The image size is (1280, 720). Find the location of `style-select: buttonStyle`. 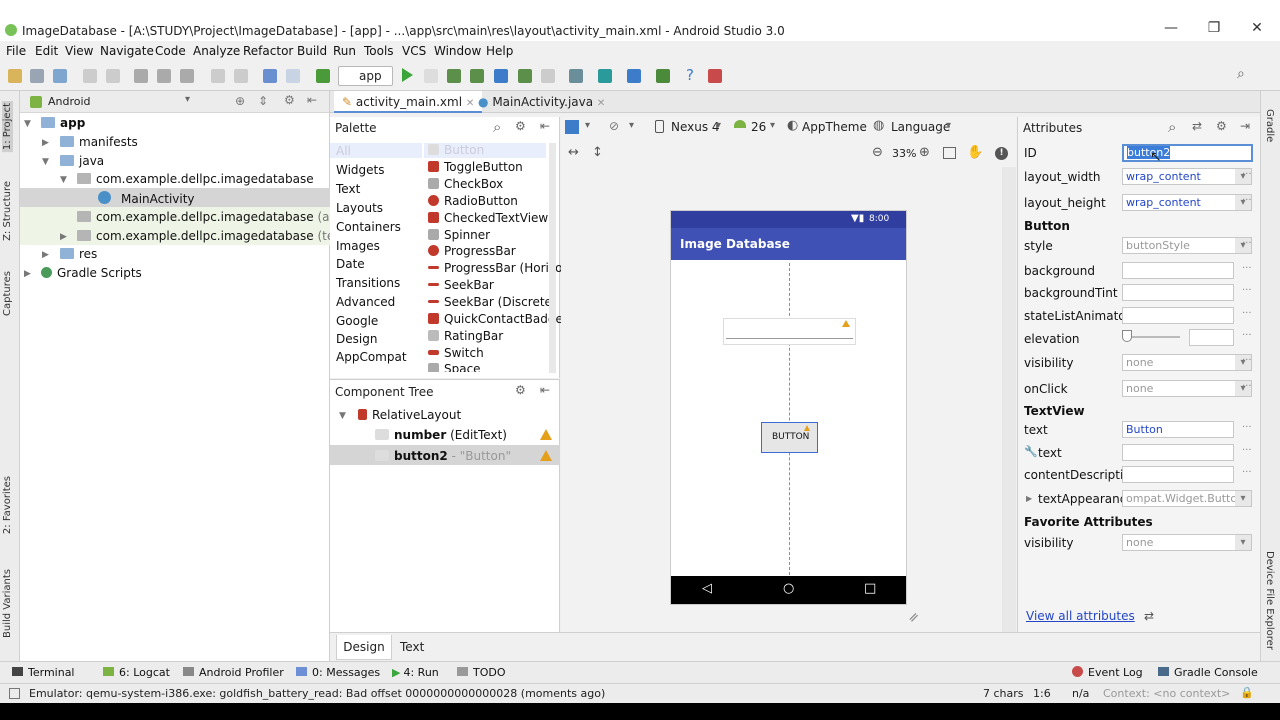

style-select: buttonStyle is located at coordinates (1187, 245).